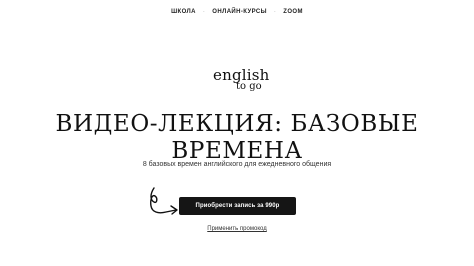 The height and width of the screenshot is (266, 474). I want to click on top-navigation: ШКОЛА · ОНЛАЙН-КУРСЫ · ZOOM, so click(237, 12).